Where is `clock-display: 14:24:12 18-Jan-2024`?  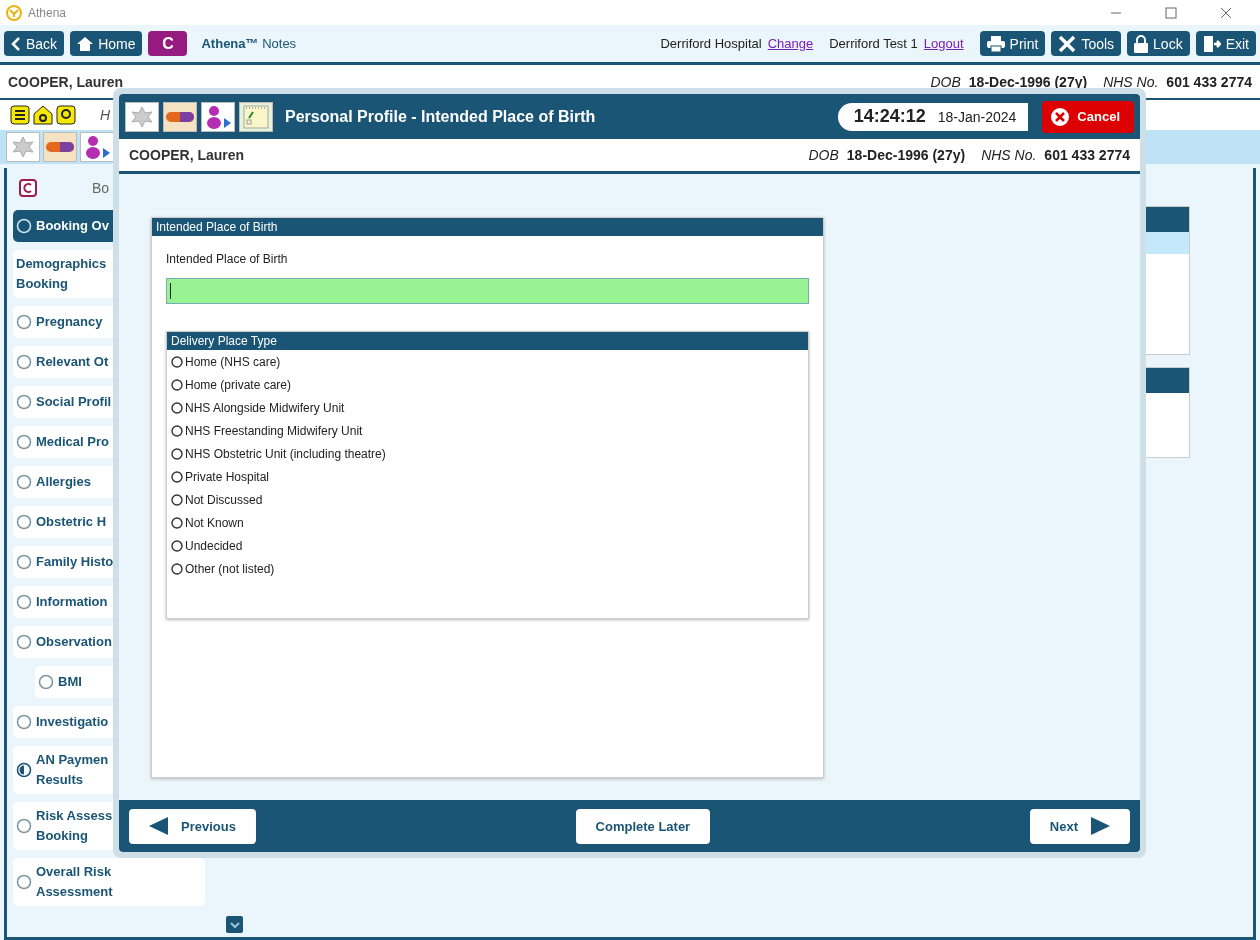
clock-display: 14:24:12 18-Jan-2024 is located at coordinates (933, 116).